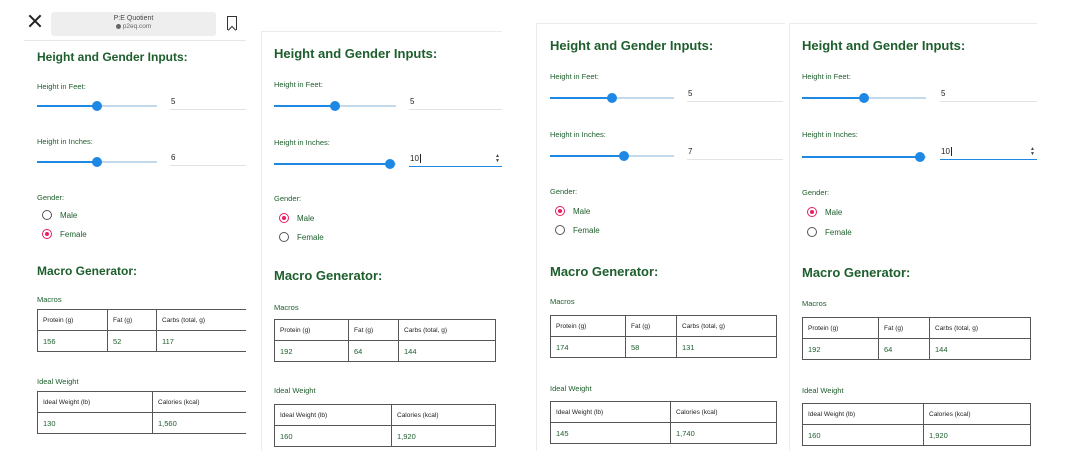 Image resolution: width=1066 pixels, height=466 pixels. What do you see at coordinates (945, 151) in the screenshot?
I see `height-inches-value: 10` at bounding box center [945, 151].